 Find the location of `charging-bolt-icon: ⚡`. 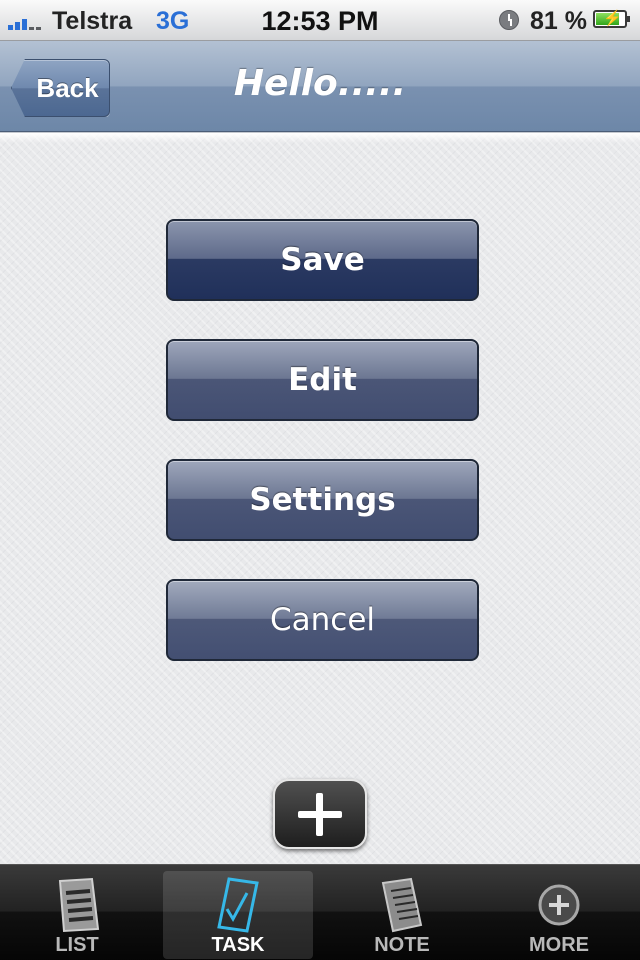

charging-bolt-icon: ⚡ is located at coordinates (612, 18).